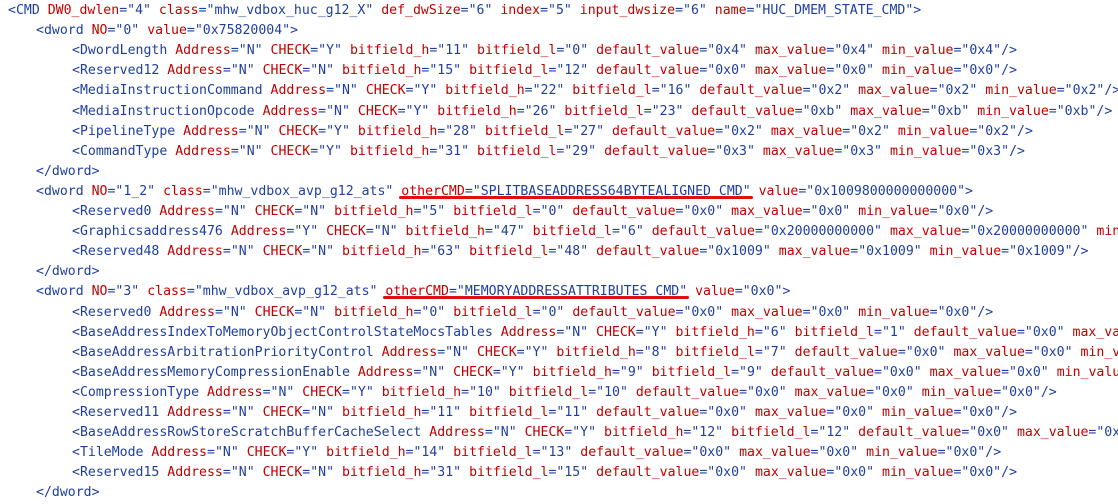  Describe the element at coordinates (854, 392) in the screenshot. I see `xml-attribute: max_value="0x0"` at that location.